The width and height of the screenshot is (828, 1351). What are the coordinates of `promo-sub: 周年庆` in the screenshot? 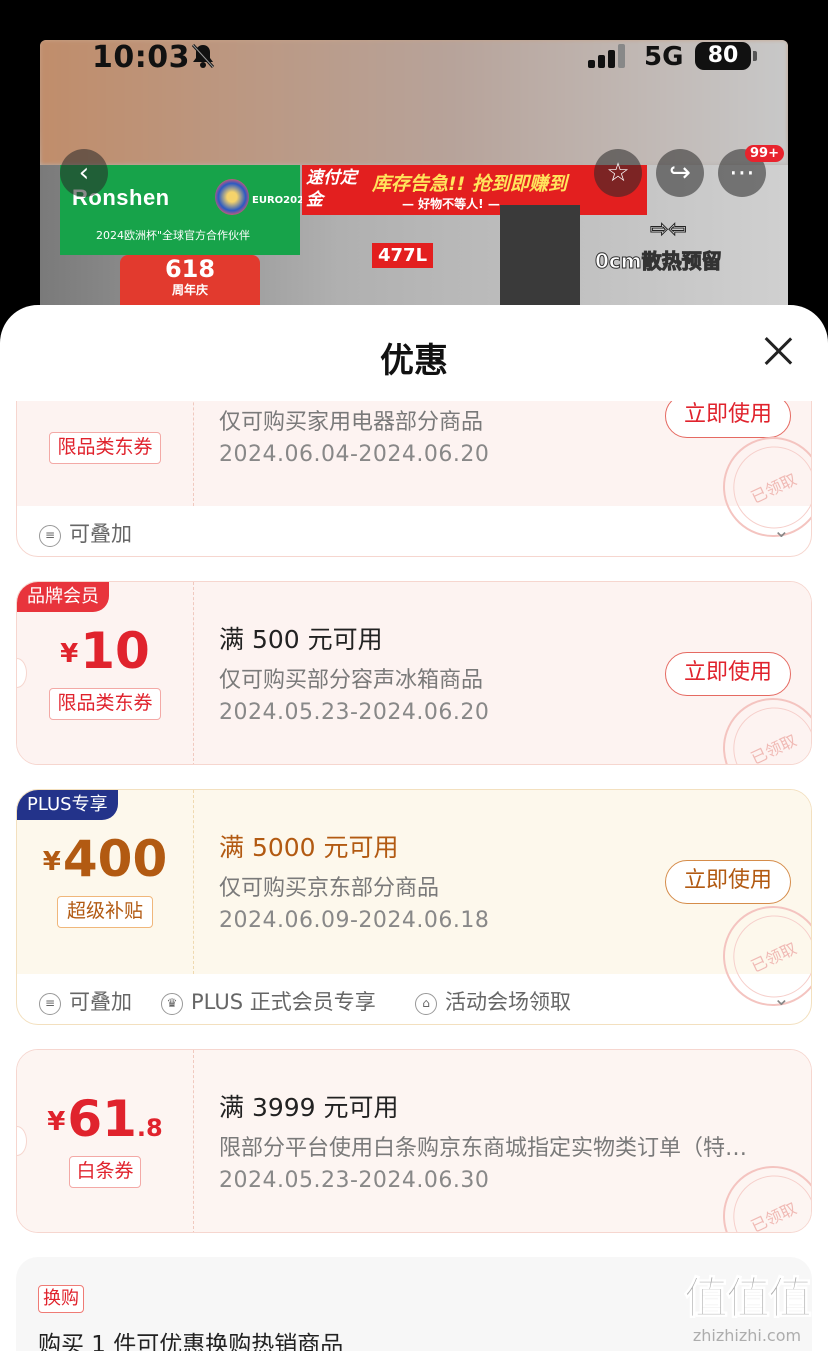 It's located at (189, 290).